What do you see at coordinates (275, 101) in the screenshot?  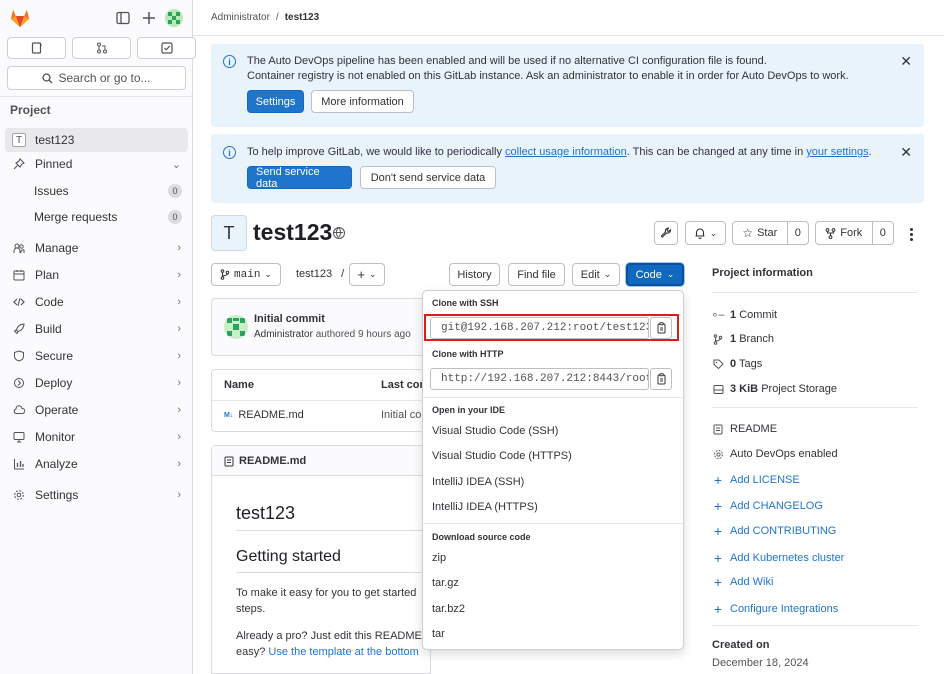 I see `settings-button: Settings` at bounding box center [275, 101].